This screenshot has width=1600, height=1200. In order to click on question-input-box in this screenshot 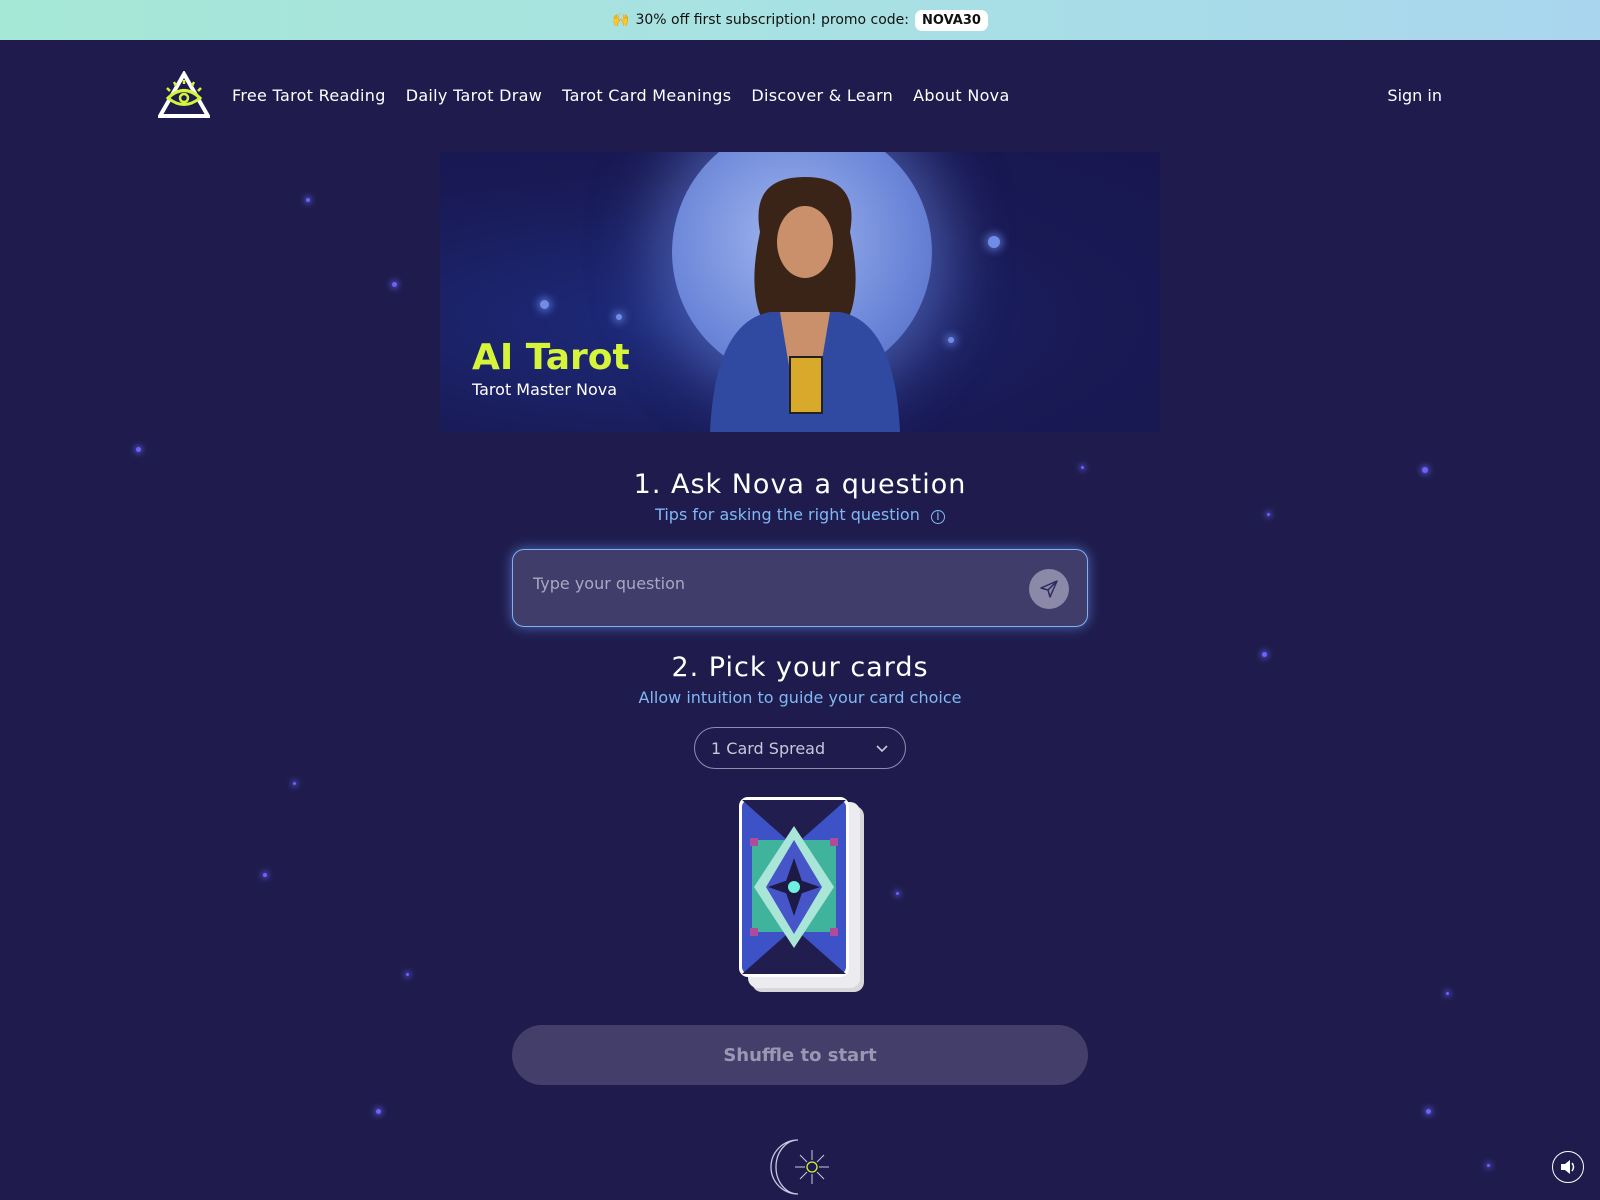, I will do `click(800, 588)`.